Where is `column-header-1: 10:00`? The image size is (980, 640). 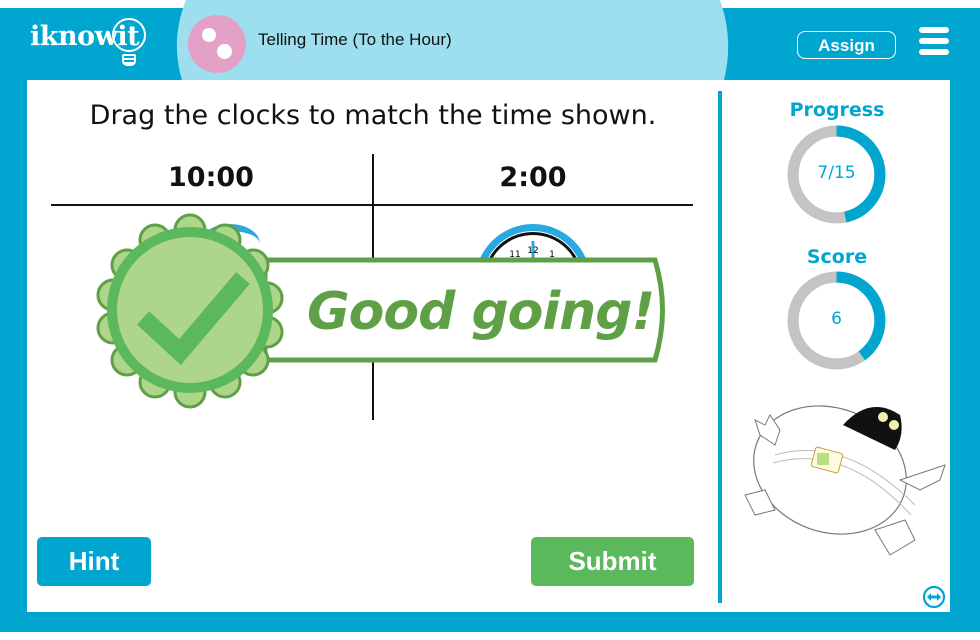
column-header-1: 10:00 is located at coordinates (211, 177).